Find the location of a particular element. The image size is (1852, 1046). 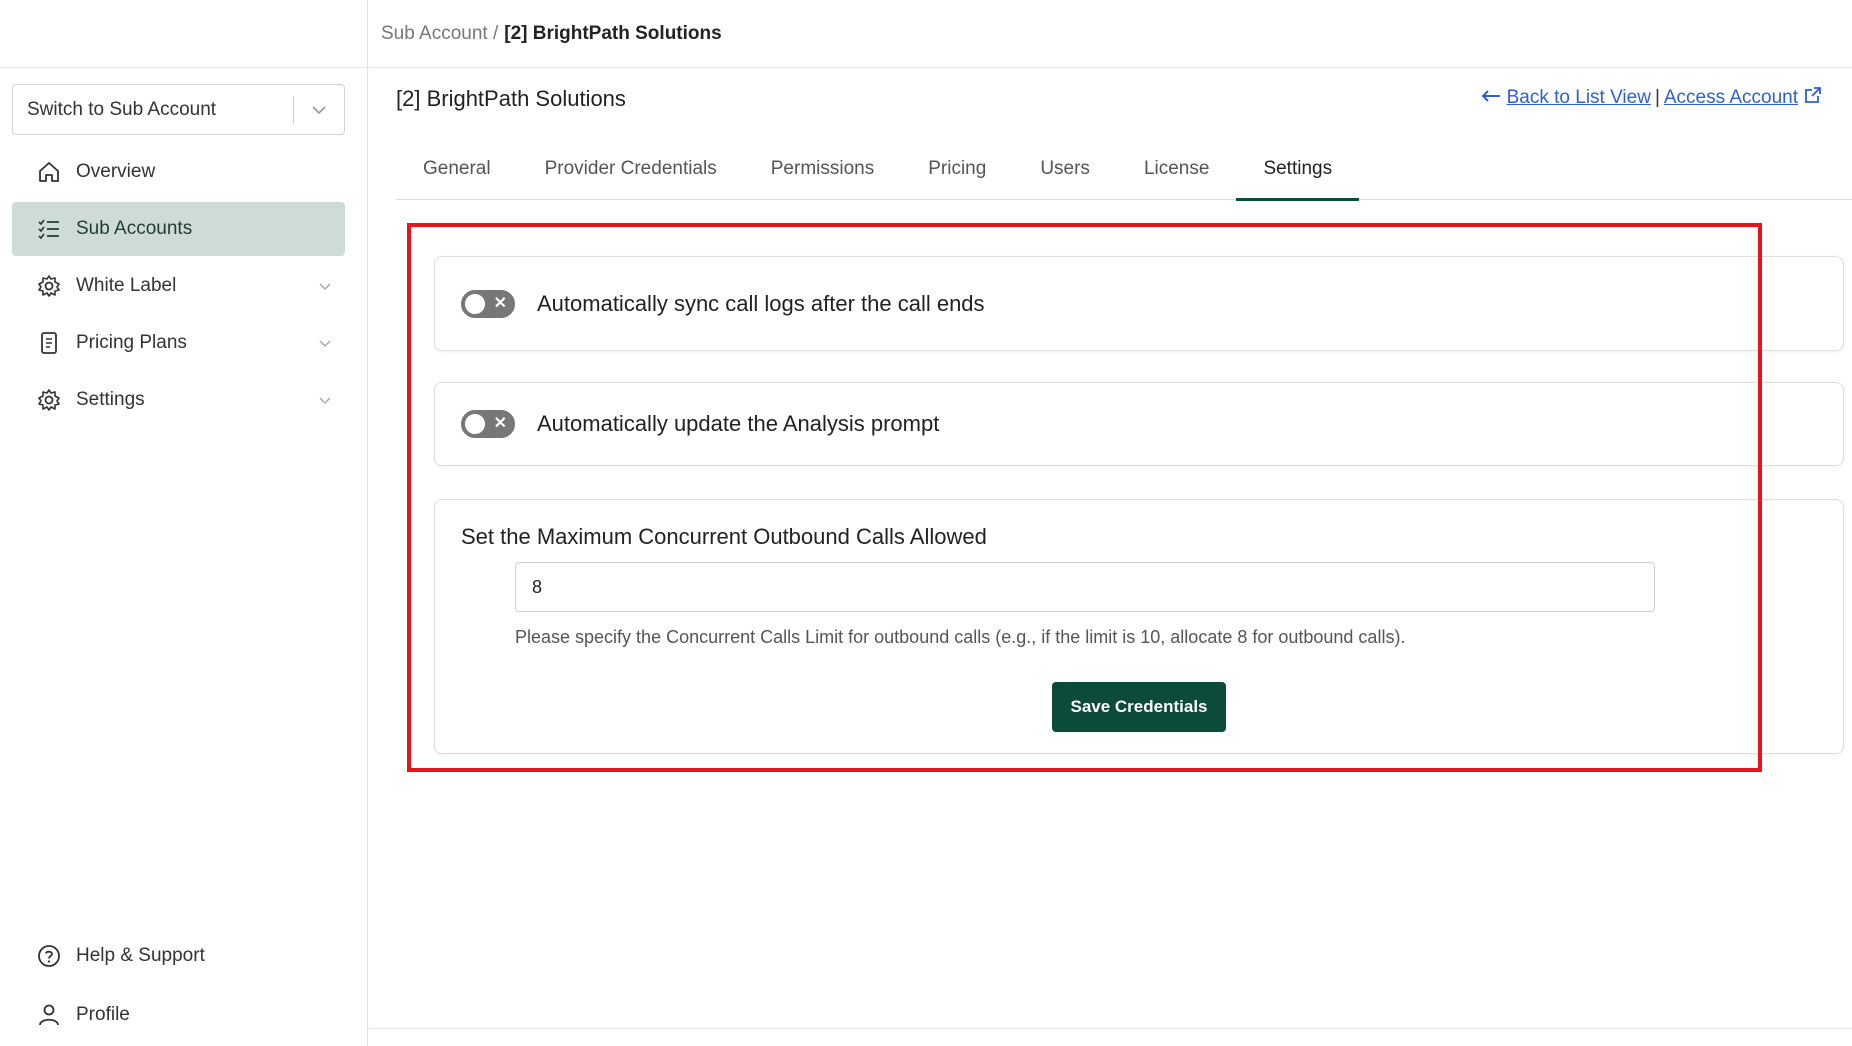

receipt-icon is located at coordinates (49, 343).